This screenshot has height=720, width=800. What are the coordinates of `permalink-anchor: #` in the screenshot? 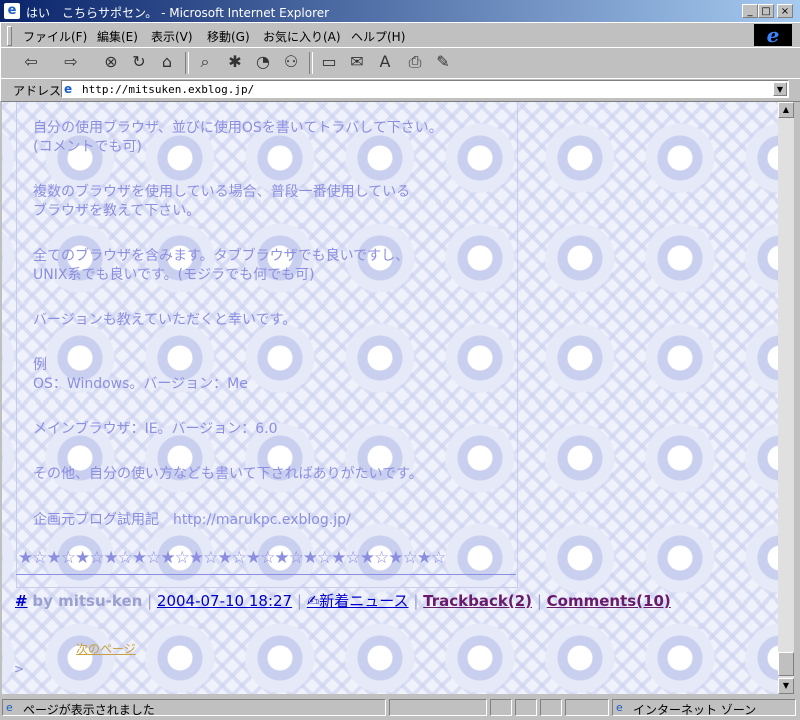 It's located at (21, 601).